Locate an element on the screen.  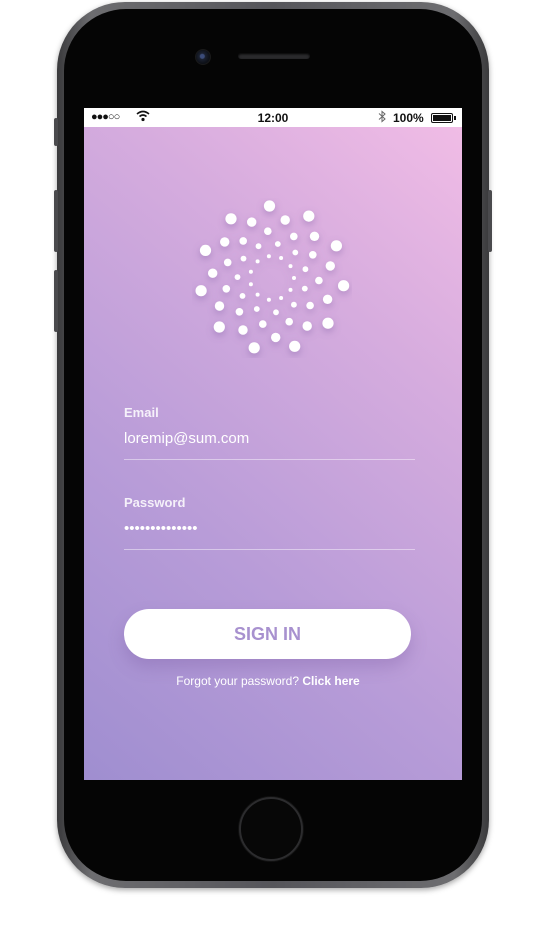
earpiece-speaker is located at coordinates (274, 56).